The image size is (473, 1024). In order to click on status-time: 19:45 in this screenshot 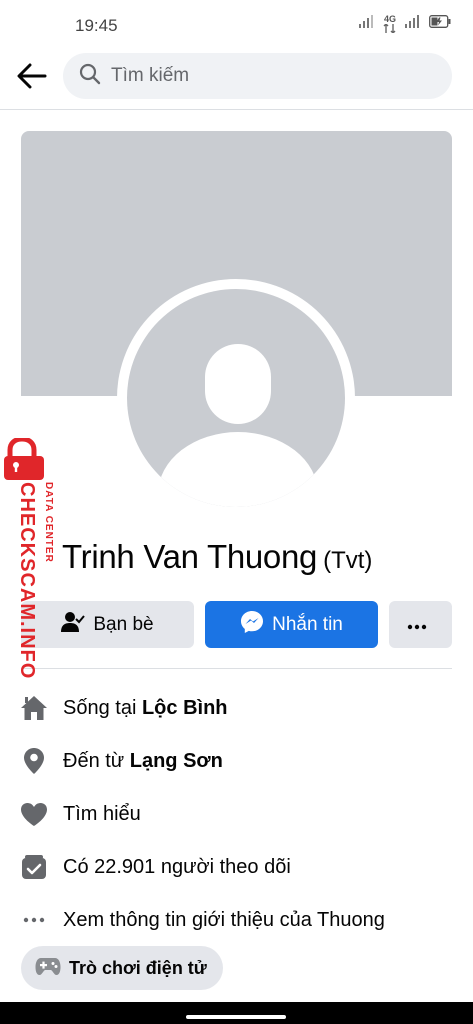, I will do `click(96, 25)`.